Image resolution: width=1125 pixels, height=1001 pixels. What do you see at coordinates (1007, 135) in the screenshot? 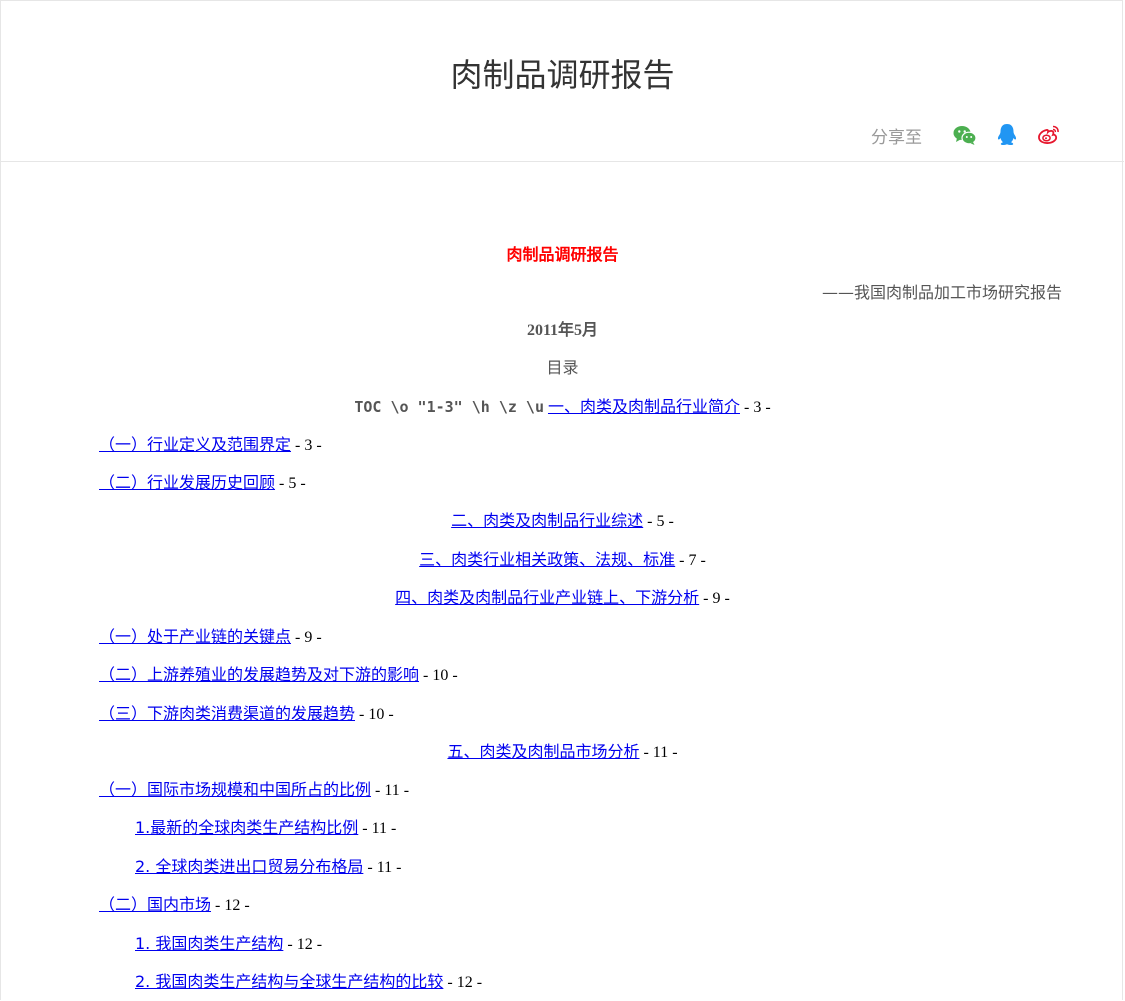
I see `qq-icon` at bounding box center [1007, 135].